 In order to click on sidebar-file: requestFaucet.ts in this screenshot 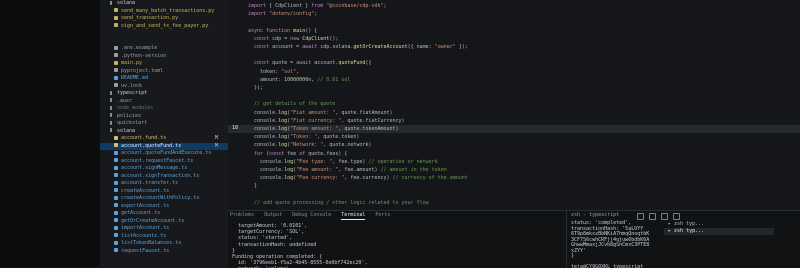, I will do `click(164, 252)`.